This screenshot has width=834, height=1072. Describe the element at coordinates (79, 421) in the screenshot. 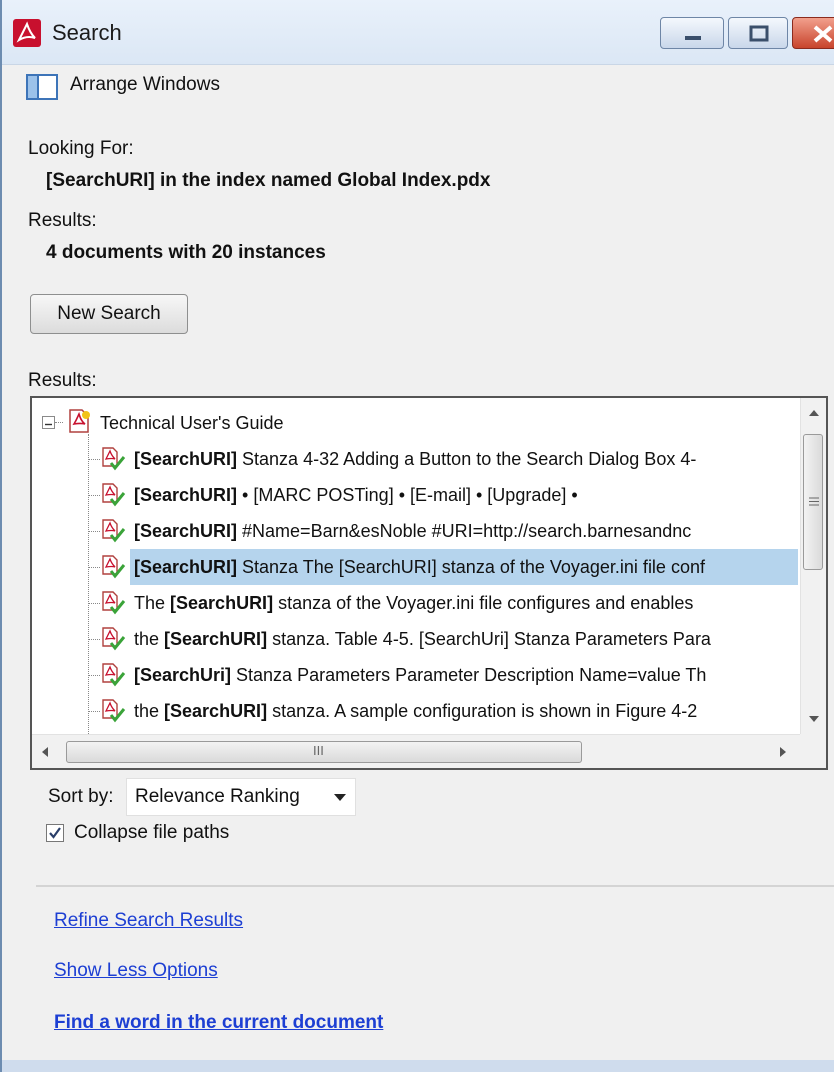

I see `pdf-document-icon` at that location.